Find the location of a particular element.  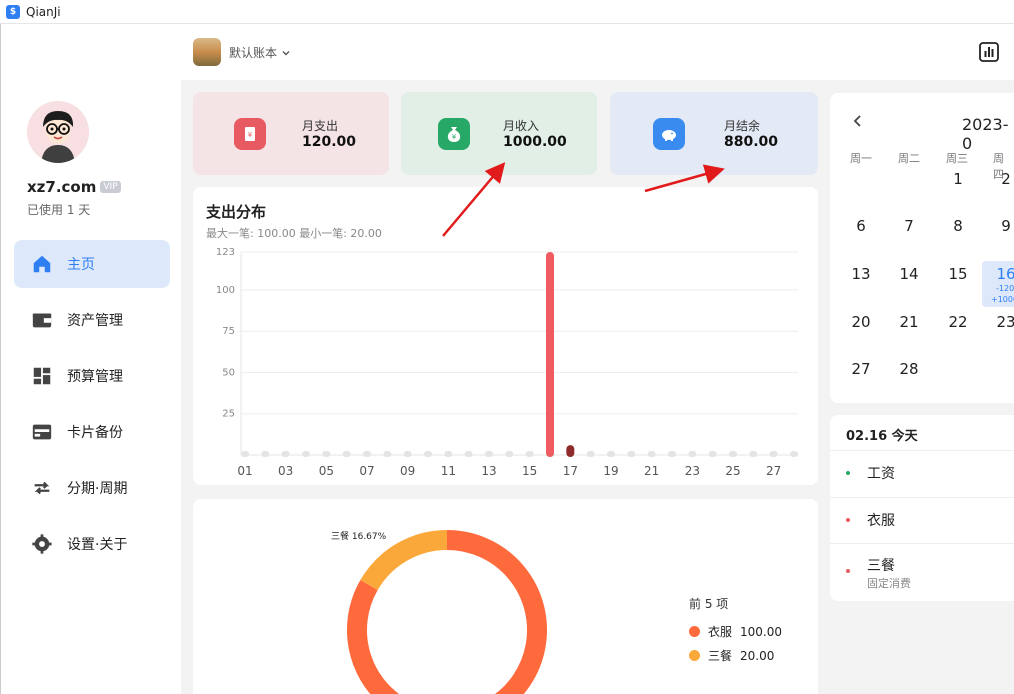

calendar-day-selected: 16 is located at coordinates (1002, 274).